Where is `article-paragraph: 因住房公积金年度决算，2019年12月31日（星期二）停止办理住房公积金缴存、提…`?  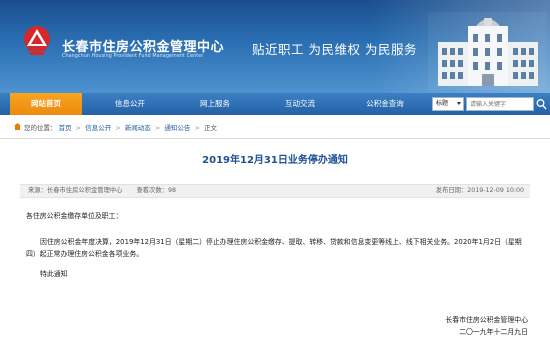 article-paragraph: 因住房公积金年度决算，2019年12月31日（星期二）停止办理住房公积金缴存、提… is located at coordinates (274, 248).